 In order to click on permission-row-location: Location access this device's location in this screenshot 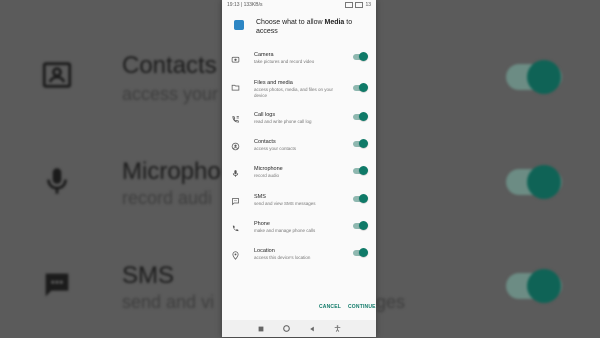, I will do `click(299, 261)`.